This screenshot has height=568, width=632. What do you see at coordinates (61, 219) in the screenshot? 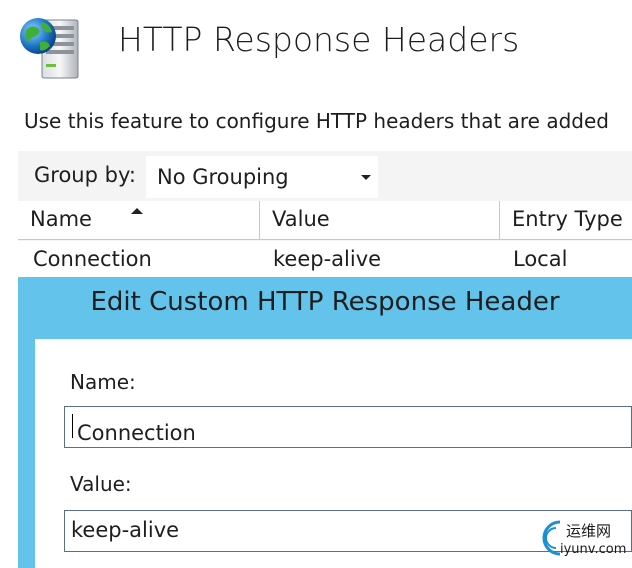
I see `column-header-name-label: Name` at bounding box center [61, 219].